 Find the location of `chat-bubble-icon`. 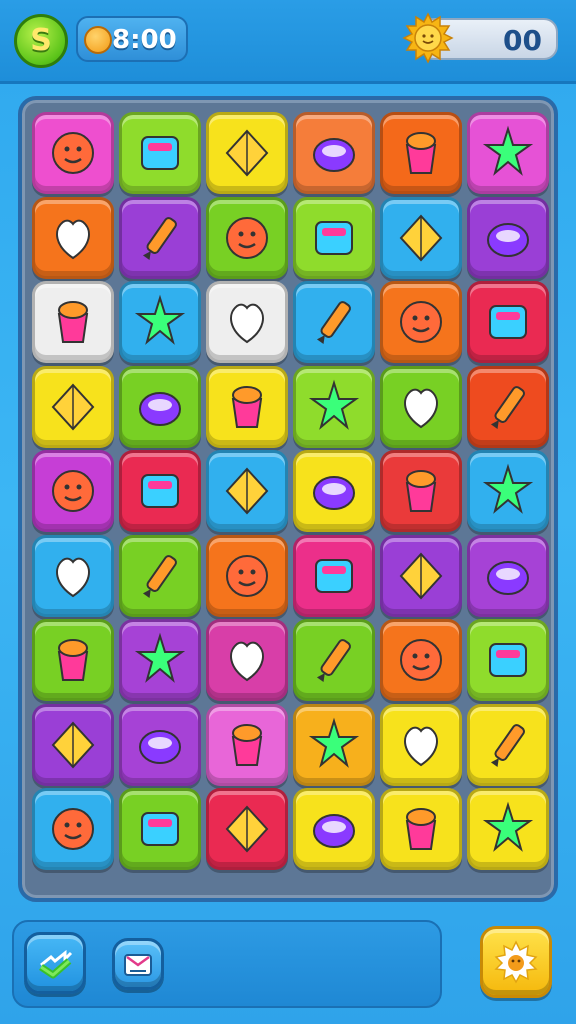

chat-bubble-icon is located at coordinates (508, 660).